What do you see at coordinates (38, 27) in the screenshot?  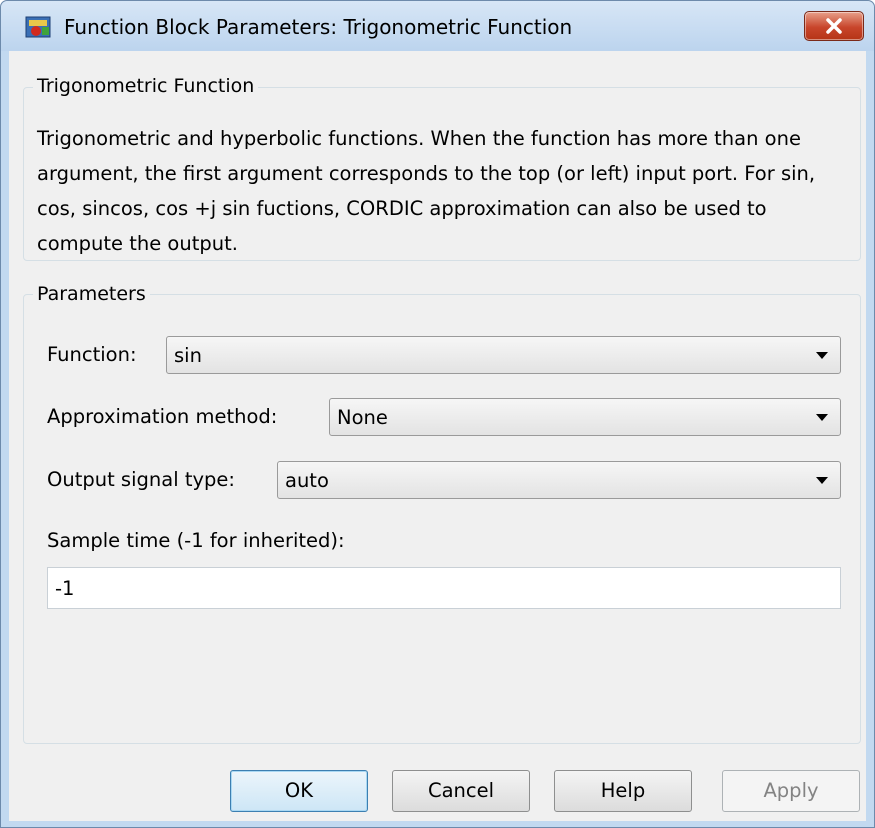 I see `simulink-block-icon` at bounding box center [38, 27].